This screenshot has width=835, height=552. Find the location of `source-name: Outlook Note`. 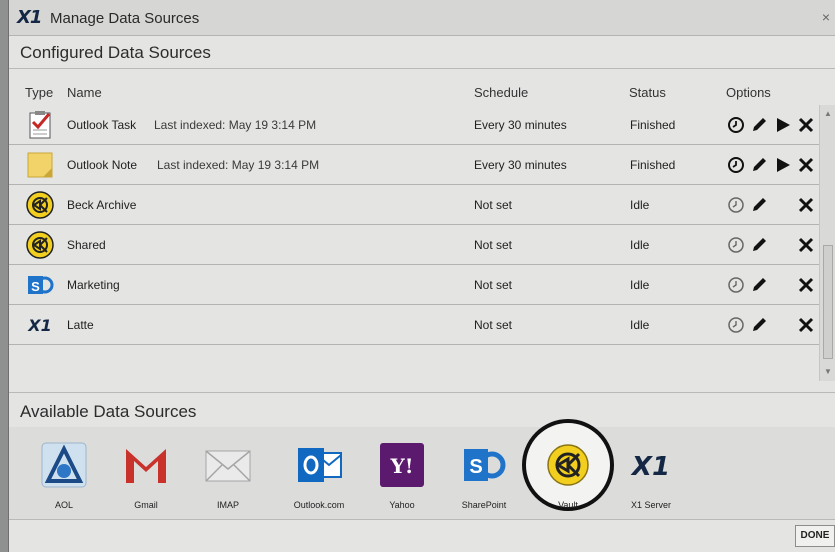

source-name: Outlook Note is located at coordinates (102, 165).